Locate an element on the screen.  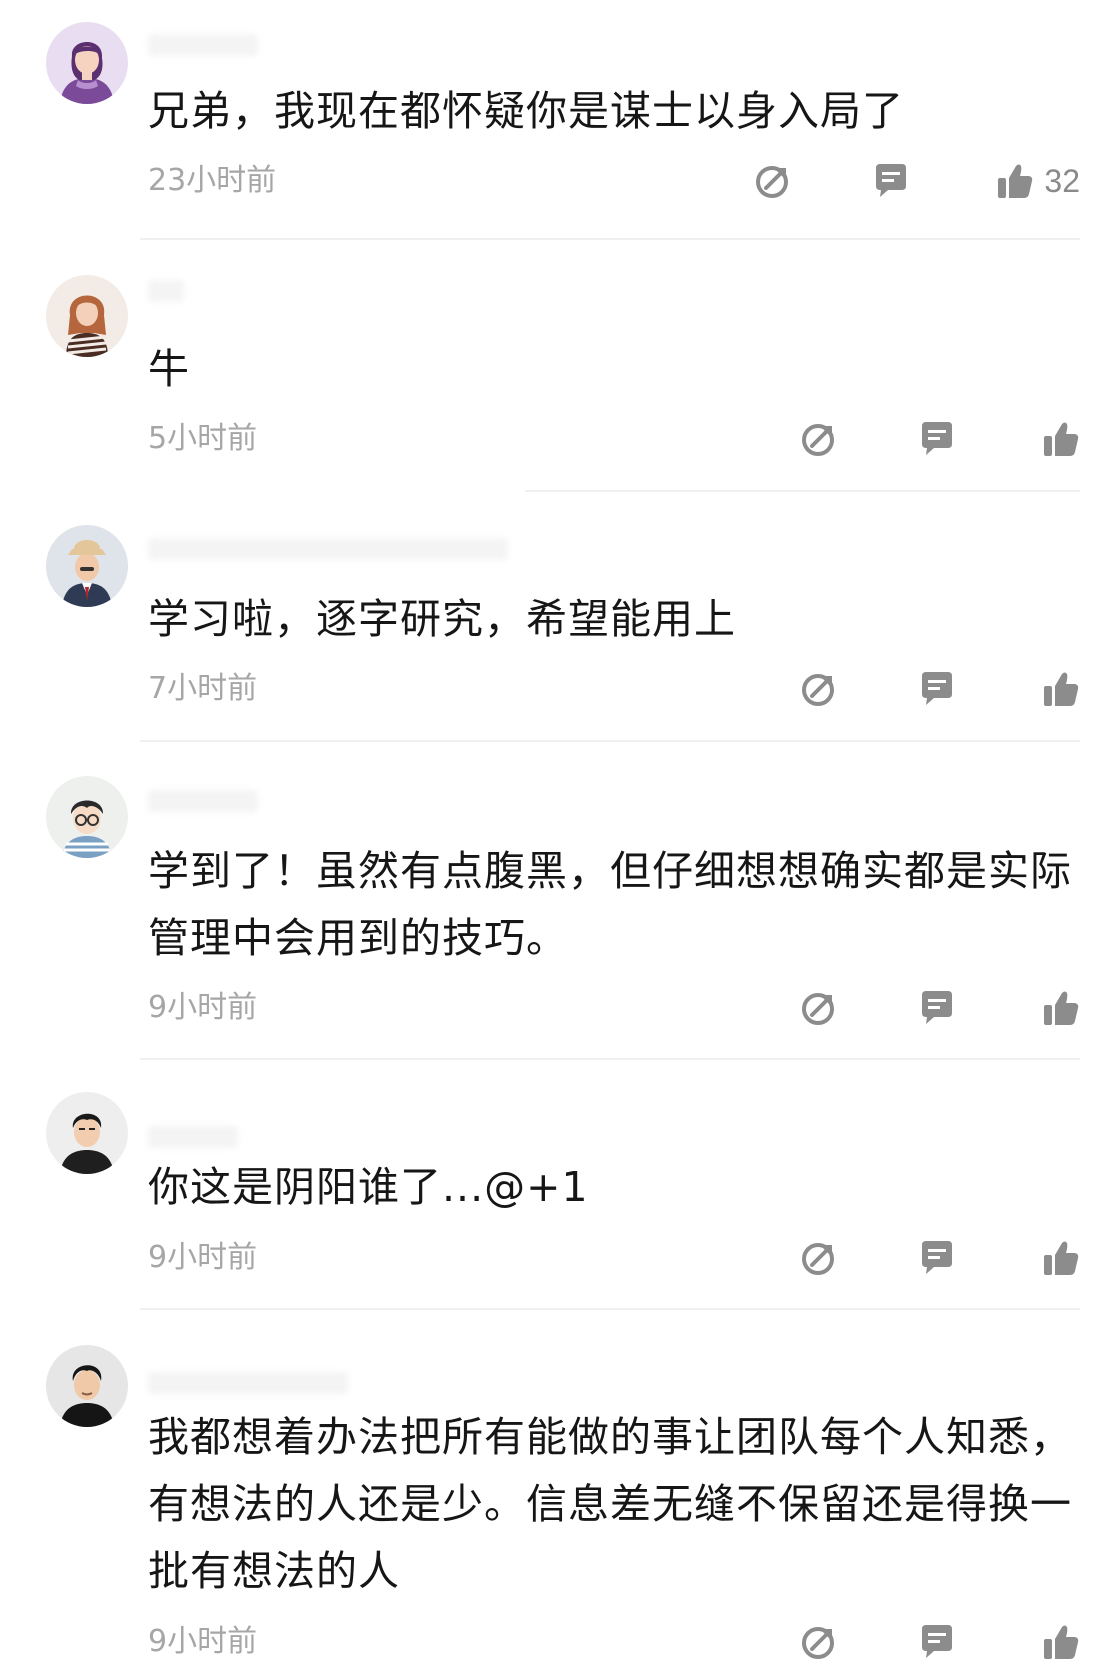
comment-text: 兄弟，我现在都怀疑你是谋士以身入局了 is located at coordinates (526, 111).